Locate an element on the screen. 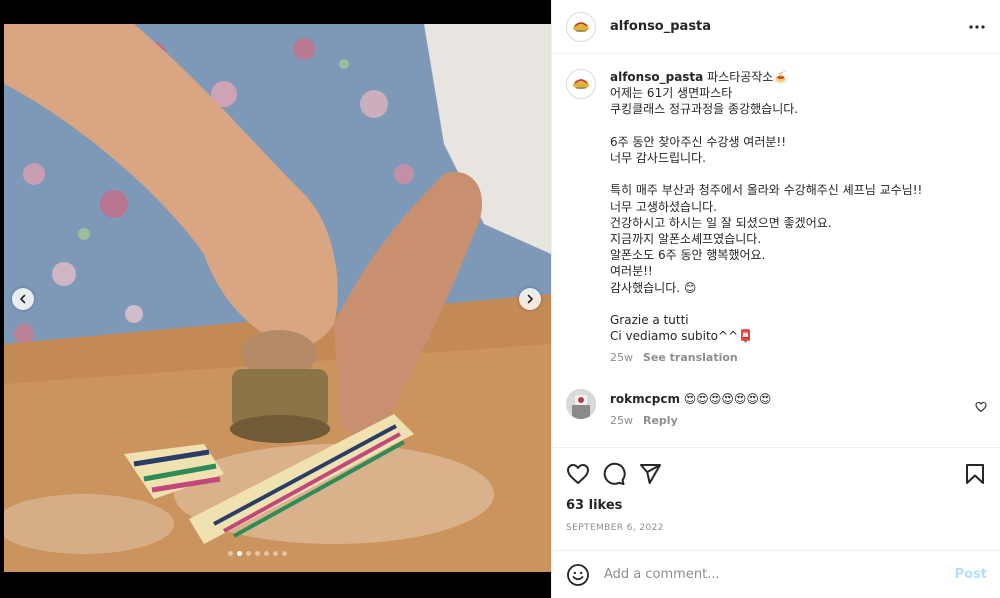 The width and height of the screenshot is (1000, 598). send-icon is located at coordinates (650, 474).